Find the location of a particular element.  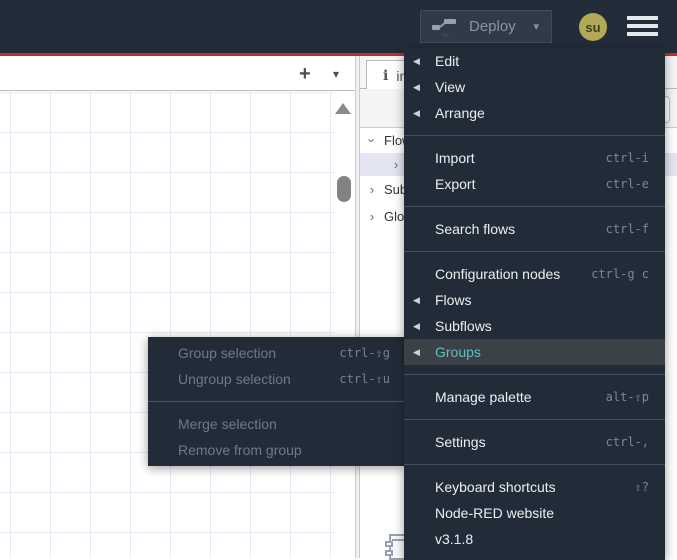

menu-item-manage-palette: Manage palette alt-⇧p is located at coordinates (534, 397).